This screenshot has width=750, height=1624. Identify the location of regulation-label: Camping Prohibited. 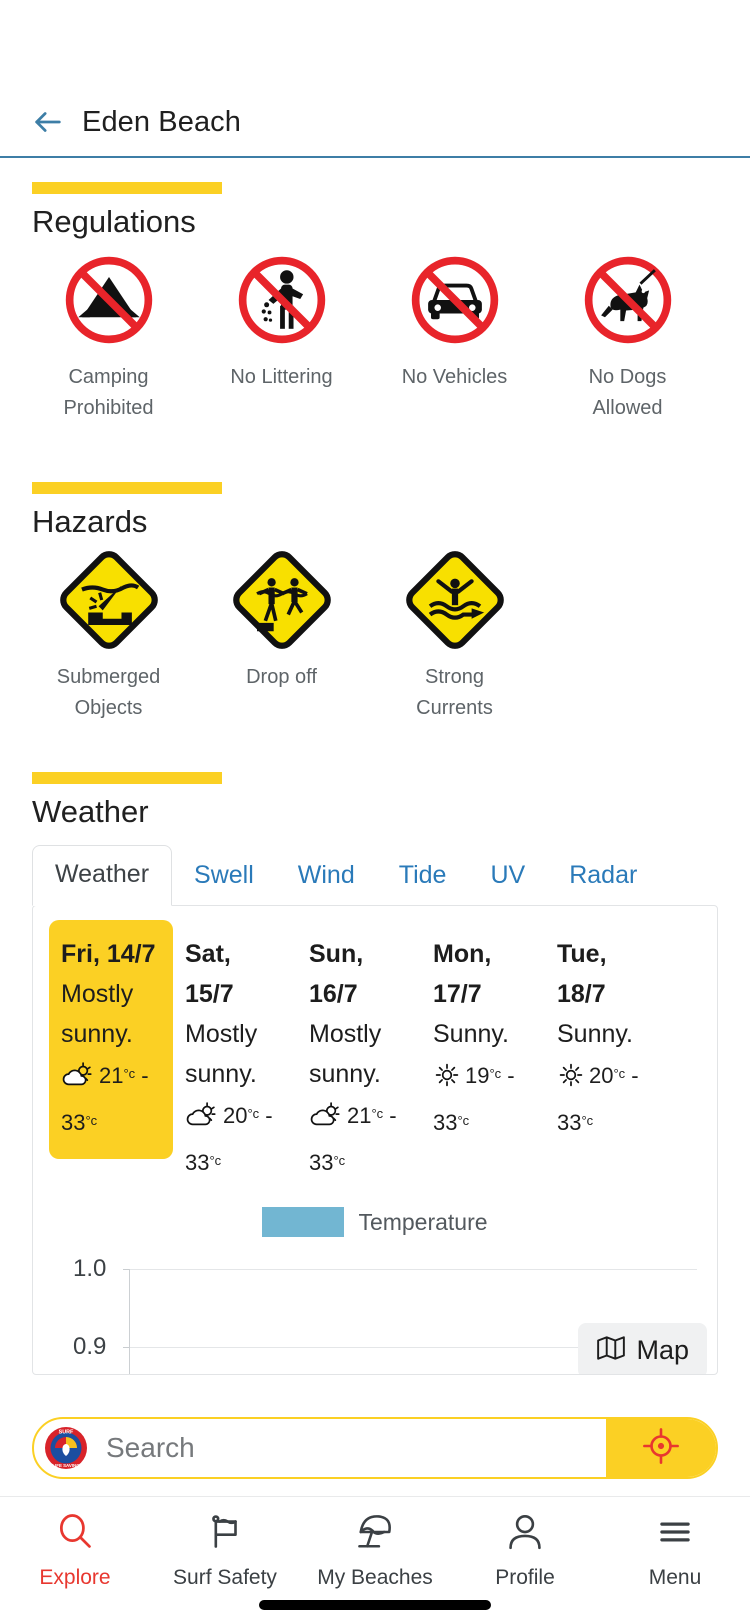
(108, 392).